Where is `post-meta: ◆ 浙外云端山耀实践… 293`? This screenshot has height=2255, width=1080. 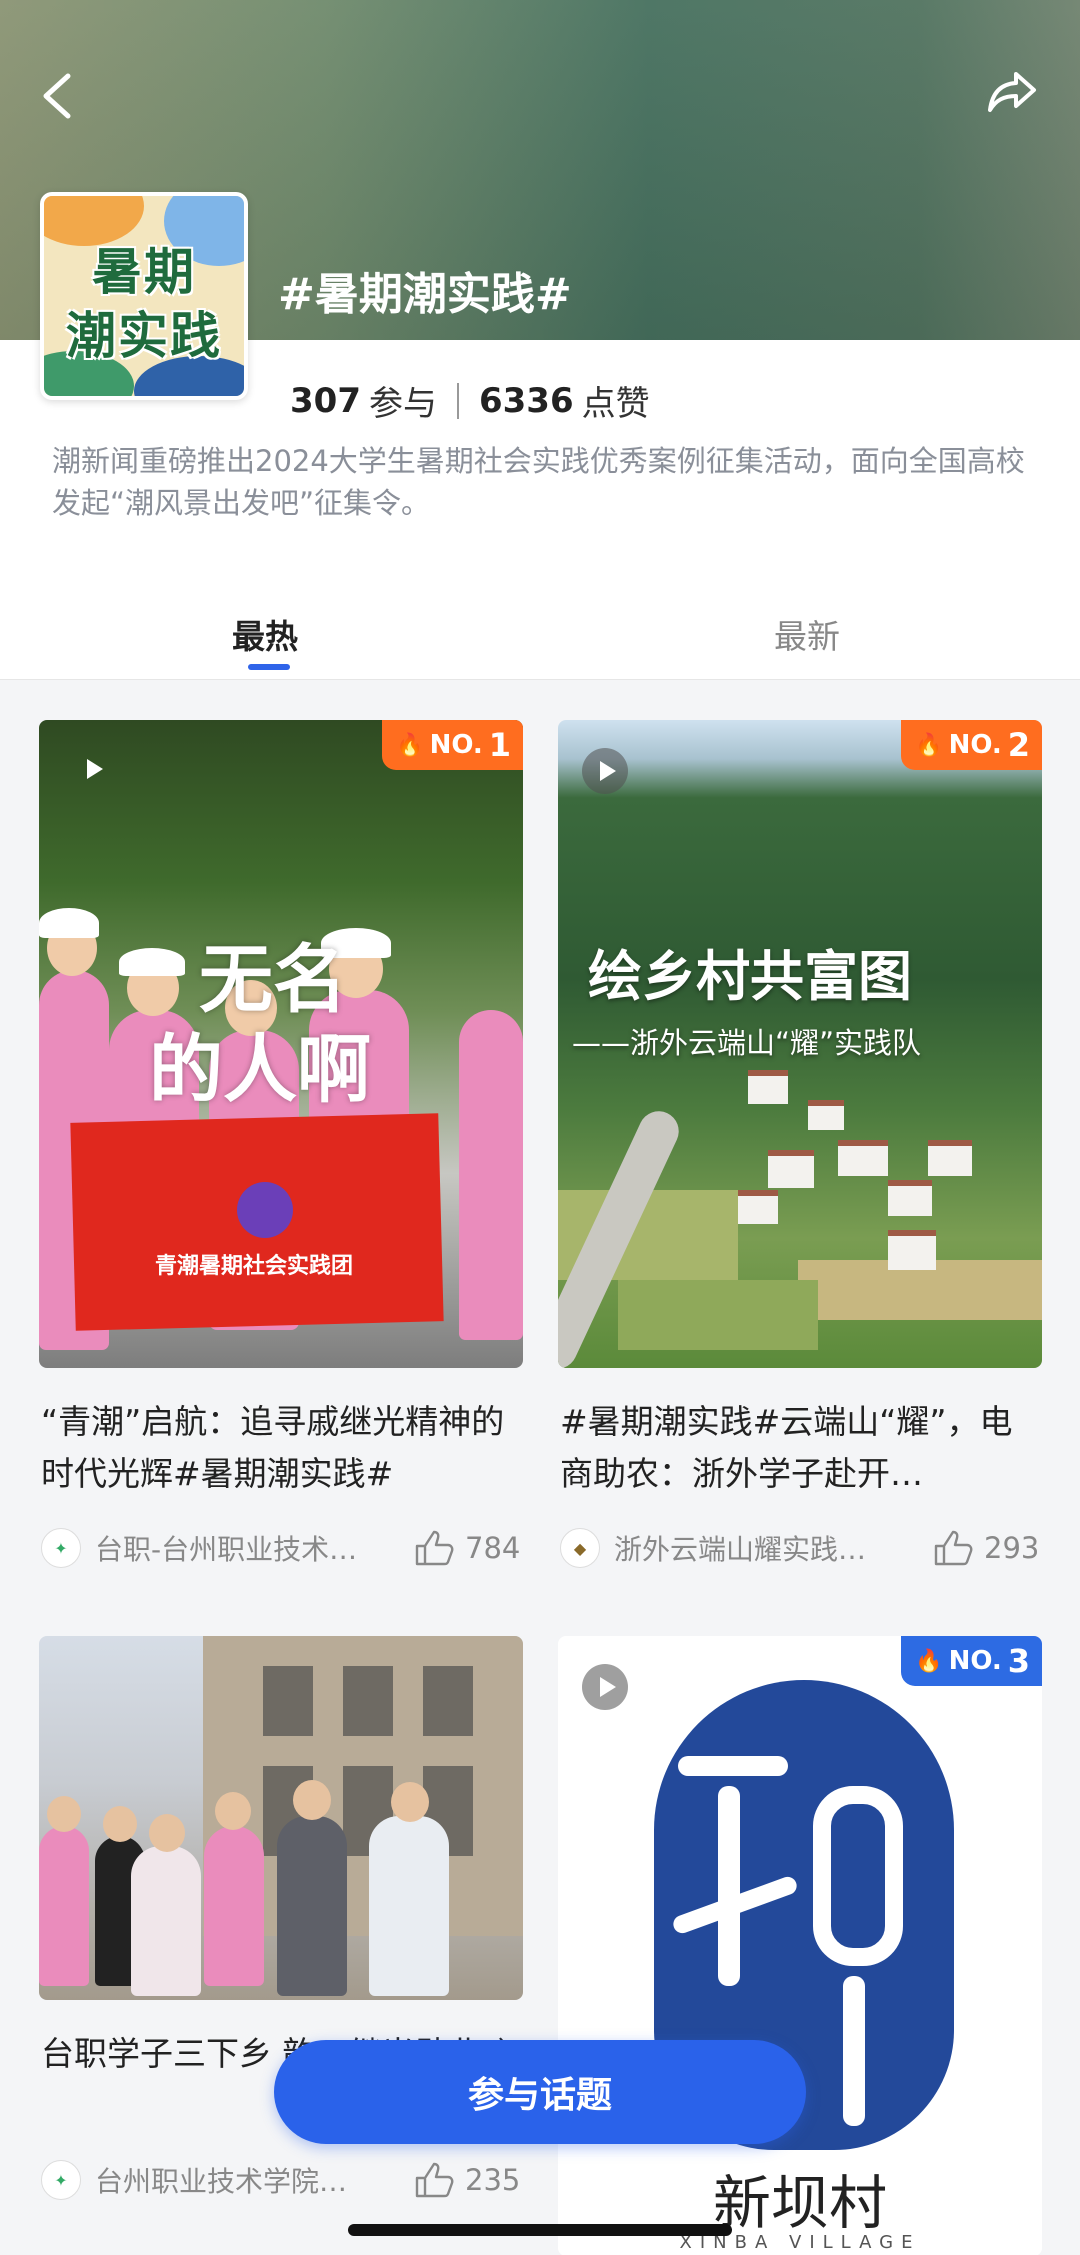 post-meta: ◆ 浙外云端山耀实践… 293 is located at coordinates (802, 1548).